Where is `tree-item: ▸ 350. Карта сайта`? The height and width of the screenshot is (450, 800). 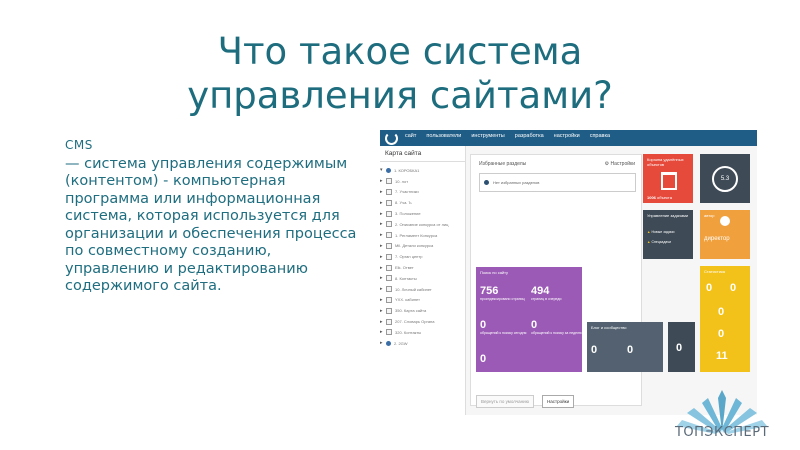
tree-item: ▸ 350. Карта сайта is located at coordinates (422, 310).